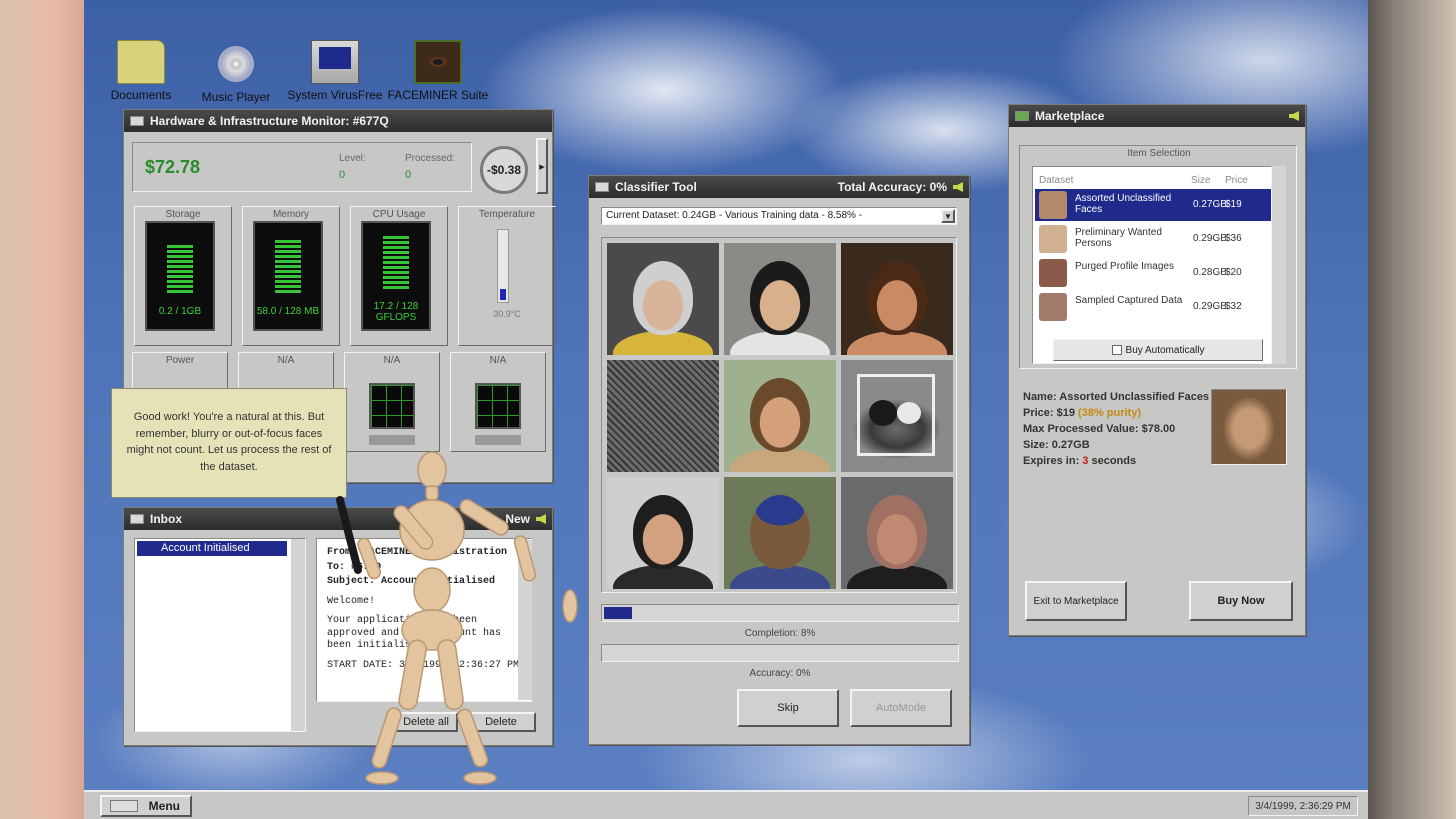  I want to click on mail-list: Account Initialised, so click(220, 635).